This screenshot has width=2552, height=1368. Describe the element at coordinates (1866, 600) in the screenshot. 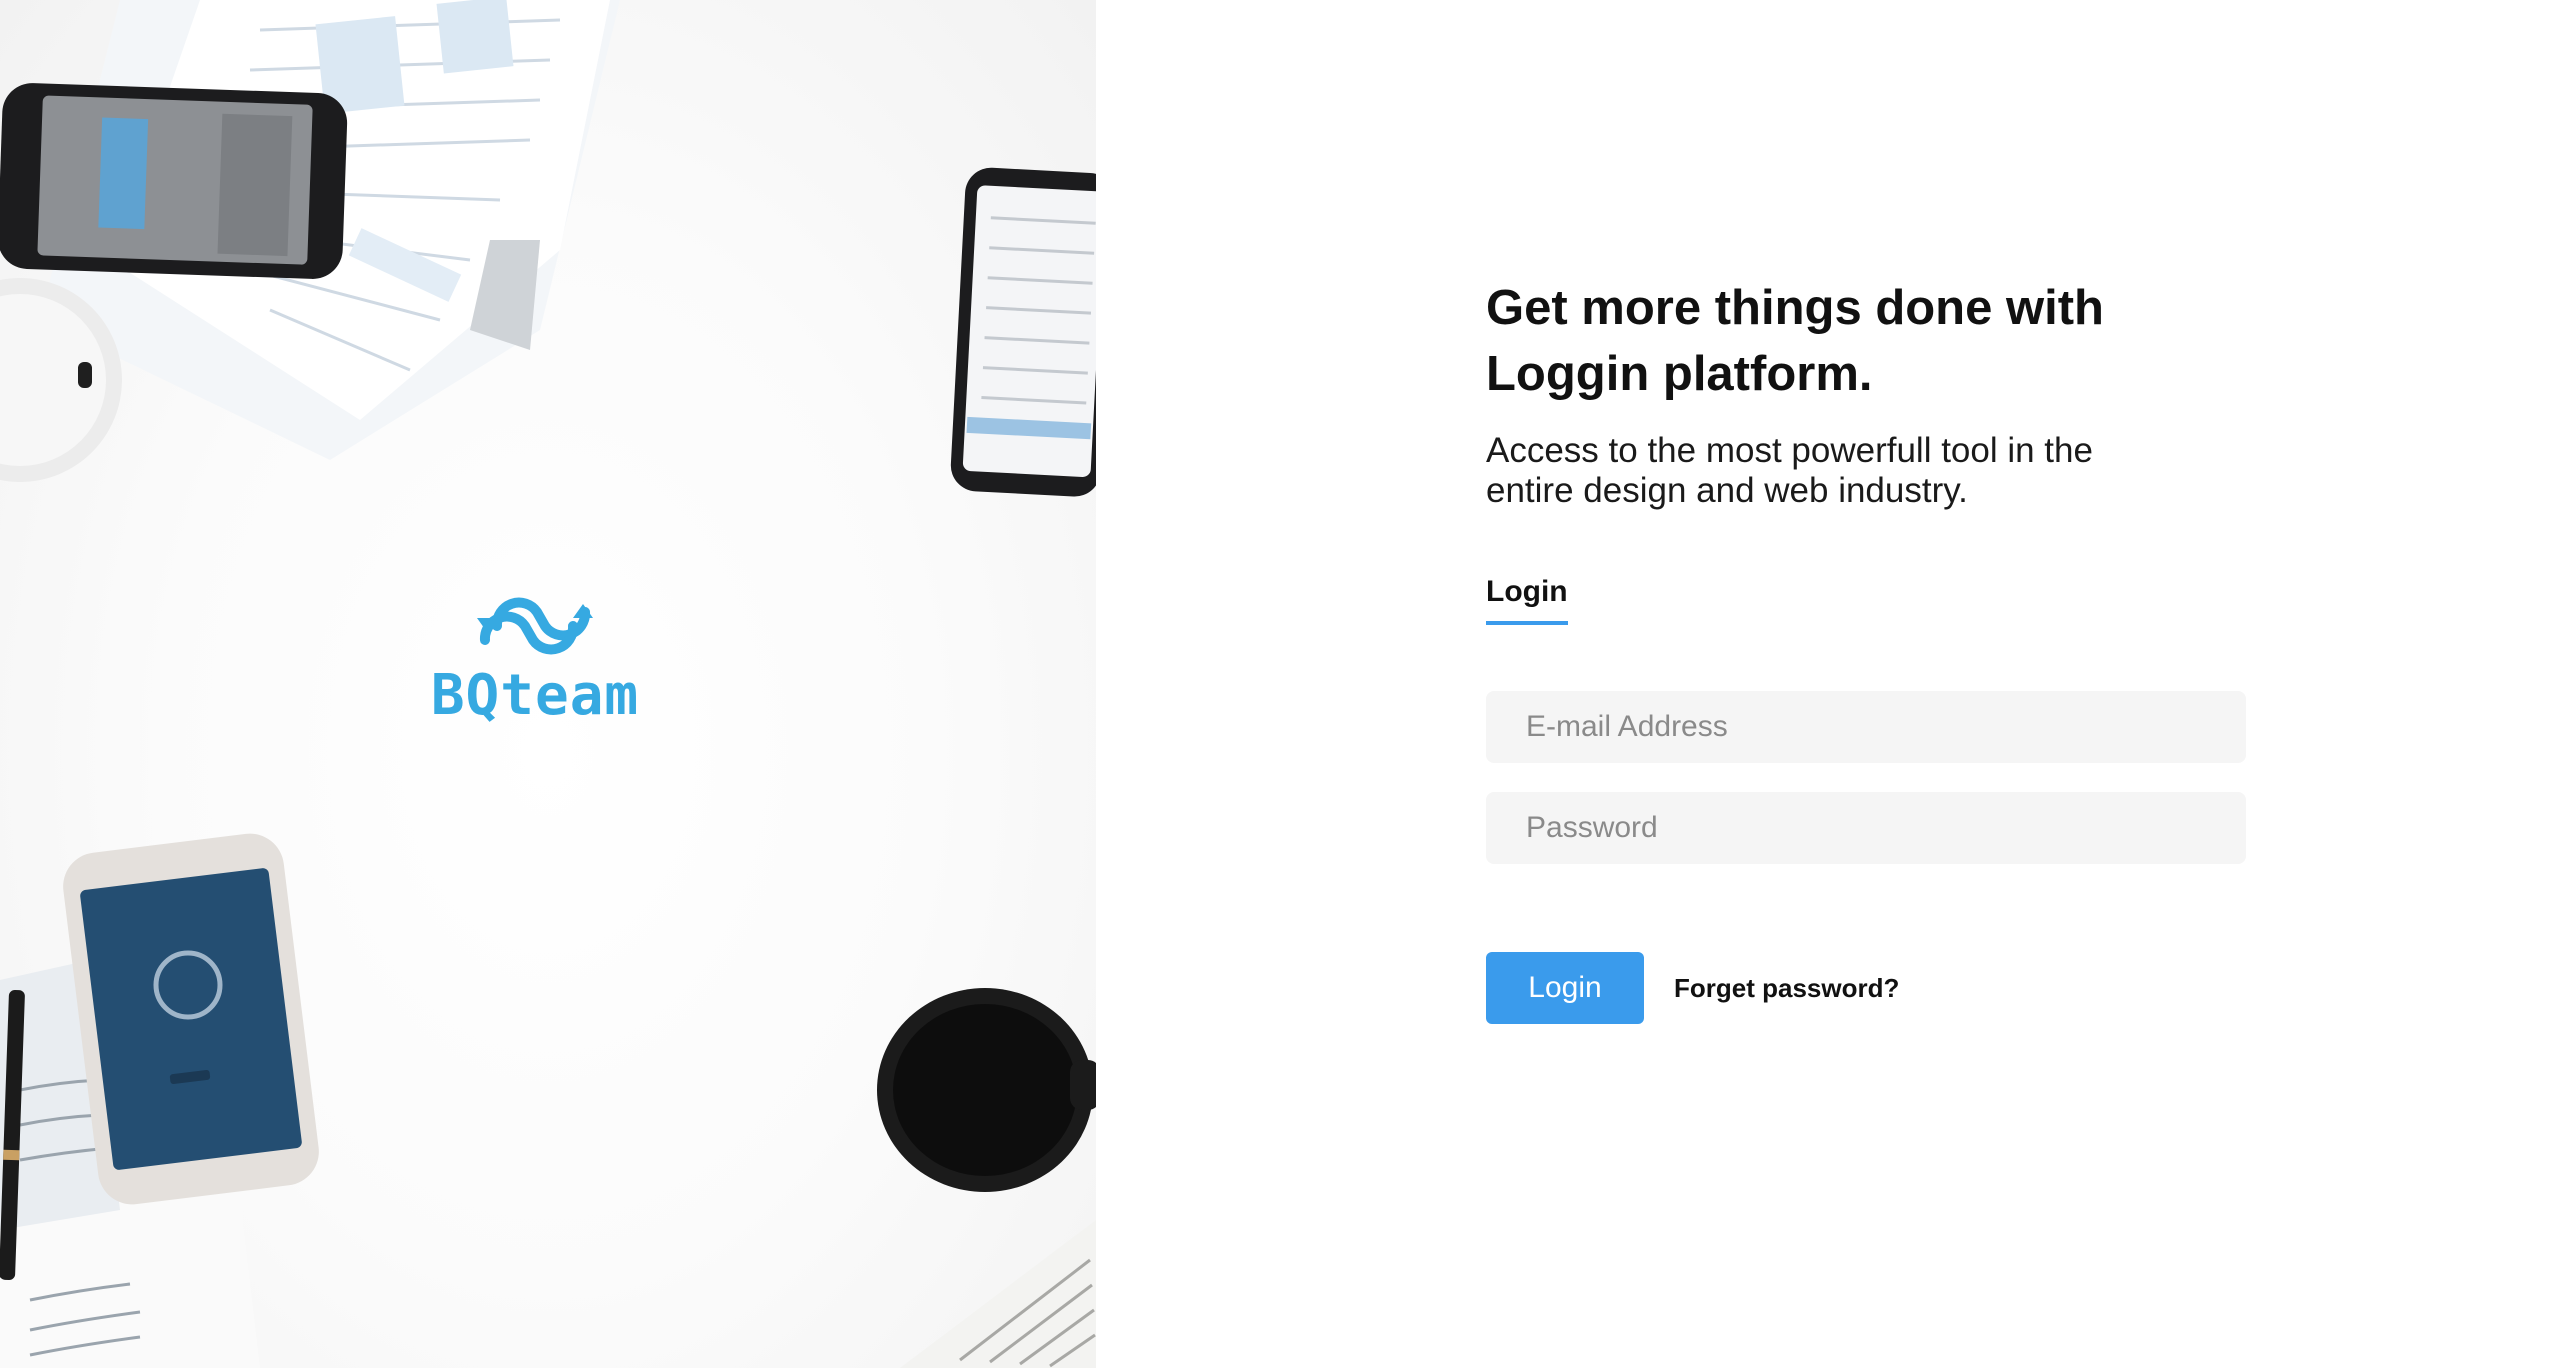

I see `form-tabs: Login` at that location.